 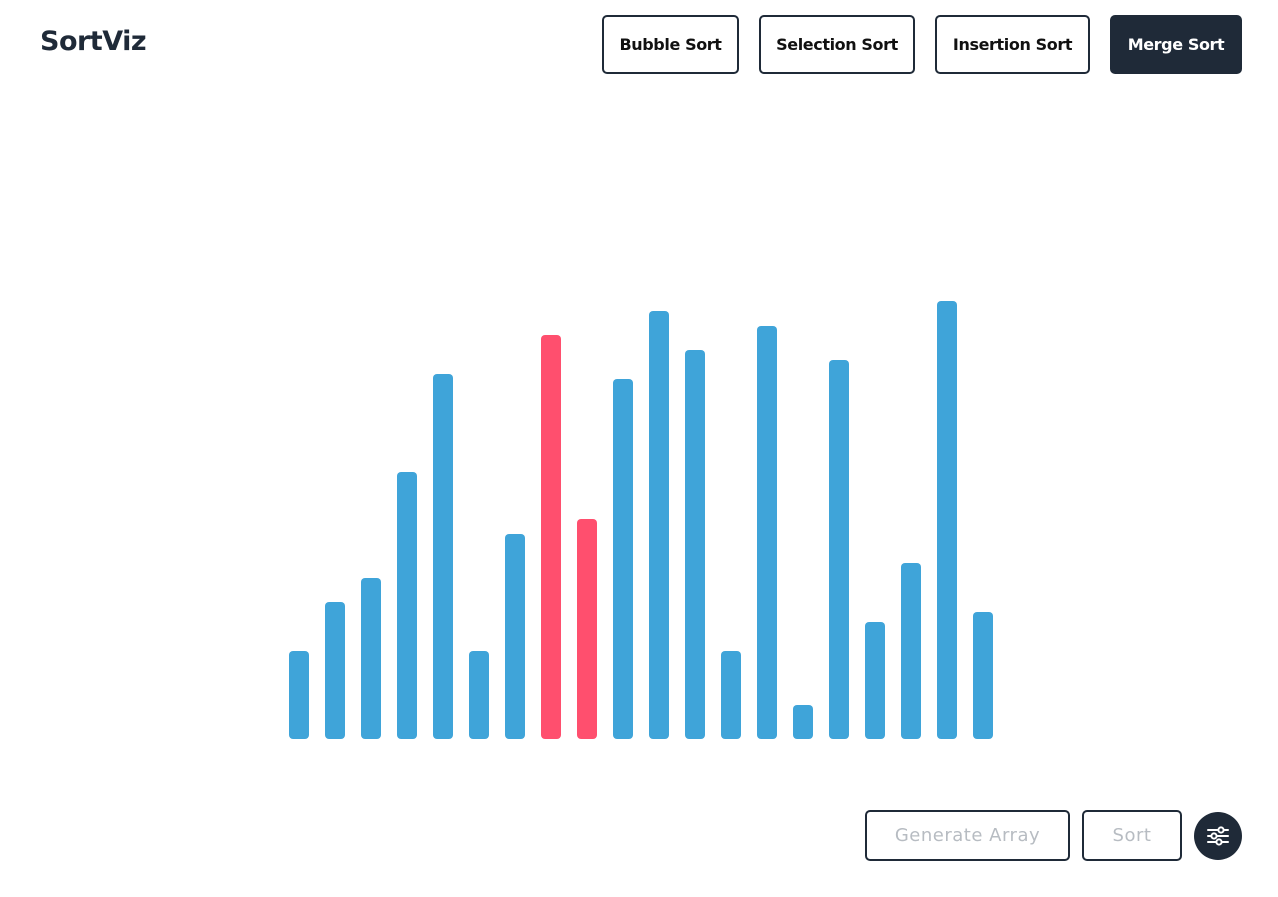 What do you see at coordinates (837, 44) in the screenshot?
I see `selection-sort-button: Selection Sort` at bounding box center [837, 44].